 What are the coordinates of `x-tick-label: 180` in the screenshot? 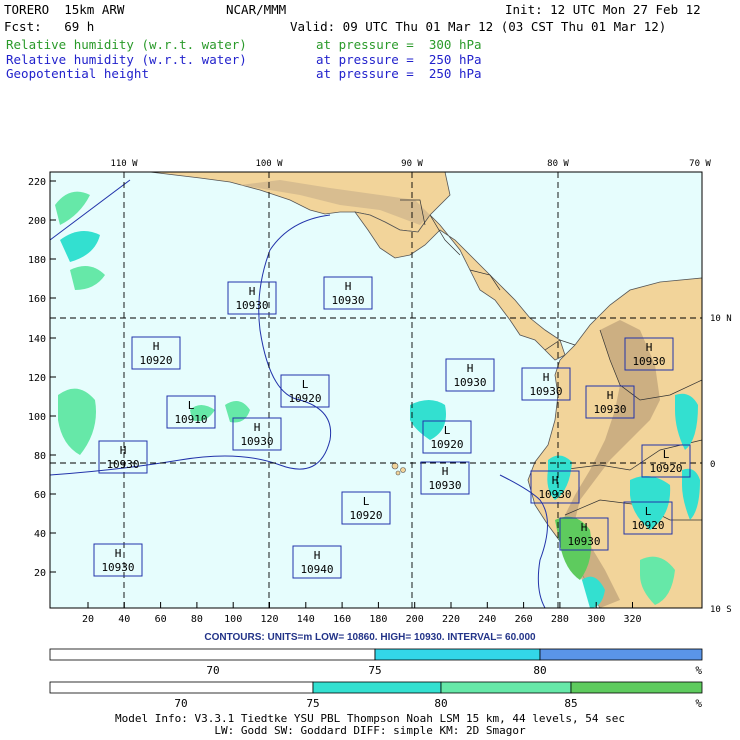 It's located at (378, 619).